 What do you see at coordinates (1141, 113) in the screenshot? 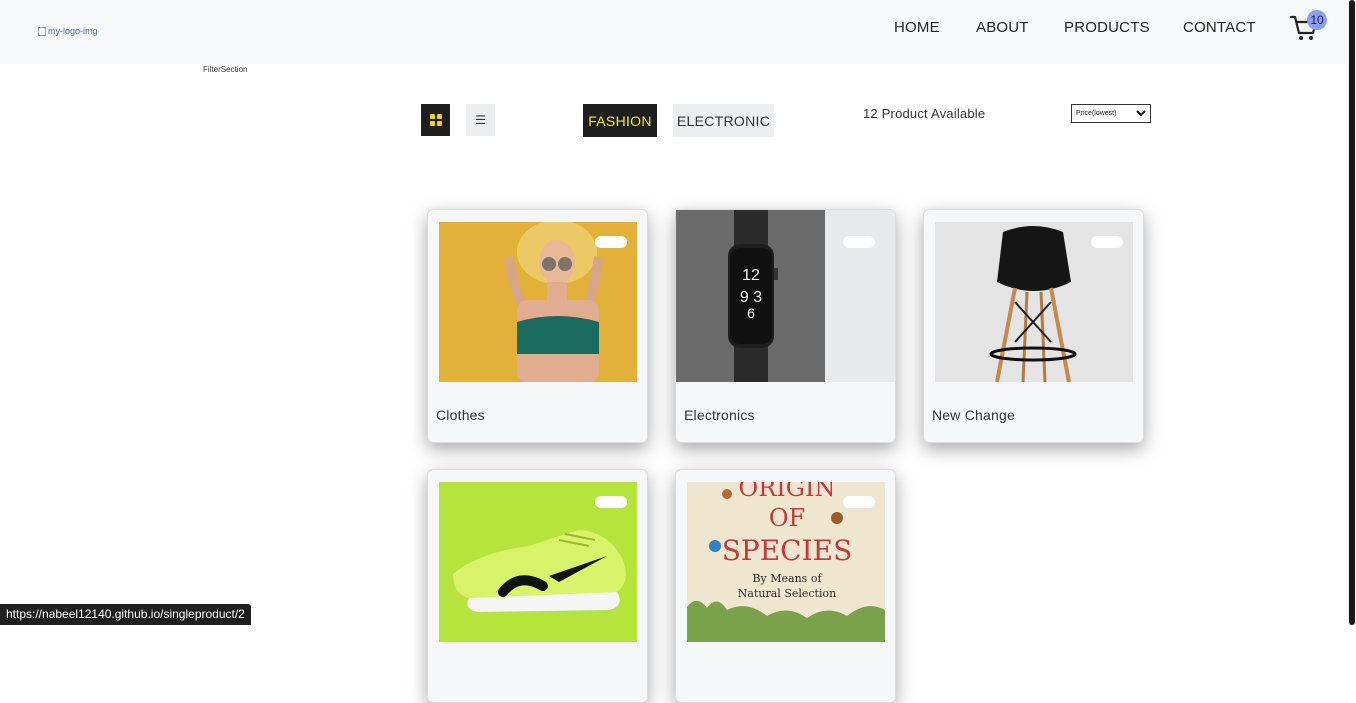
I see `chevron-down-icon` at bounding box center [1141, 113].